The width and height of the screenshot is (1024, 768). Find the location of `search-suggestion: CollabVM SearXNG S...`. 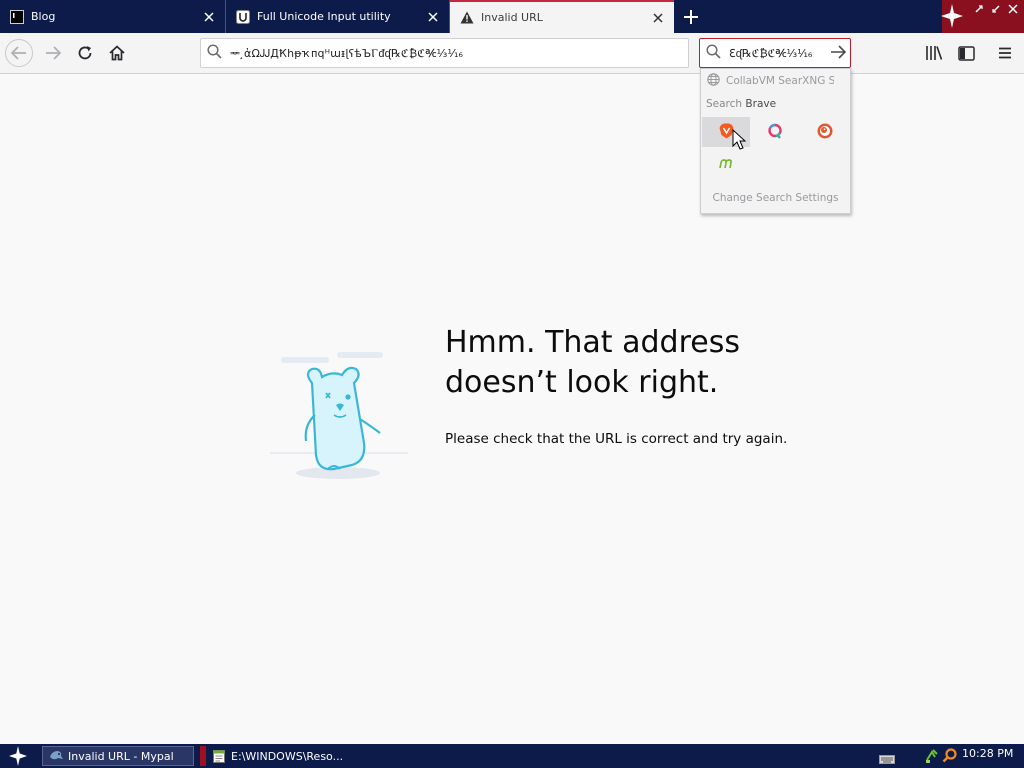

search-suggestion: CollabVM SearXNG S... is located at coordinates (770, 81).